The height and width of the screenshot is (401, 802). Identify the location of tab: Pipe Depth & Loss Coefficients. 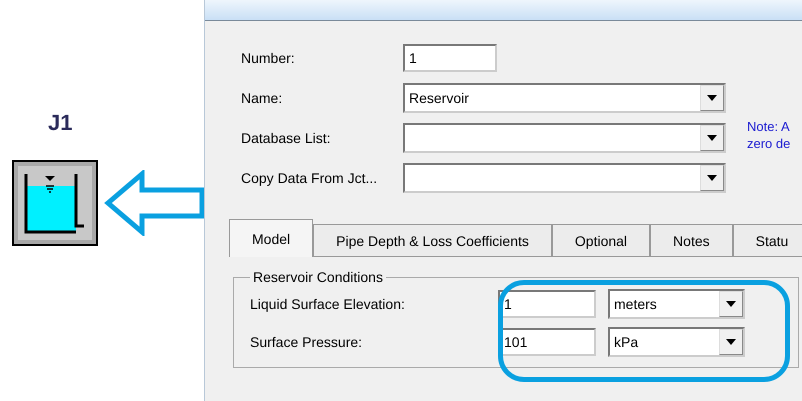
(432, 240).